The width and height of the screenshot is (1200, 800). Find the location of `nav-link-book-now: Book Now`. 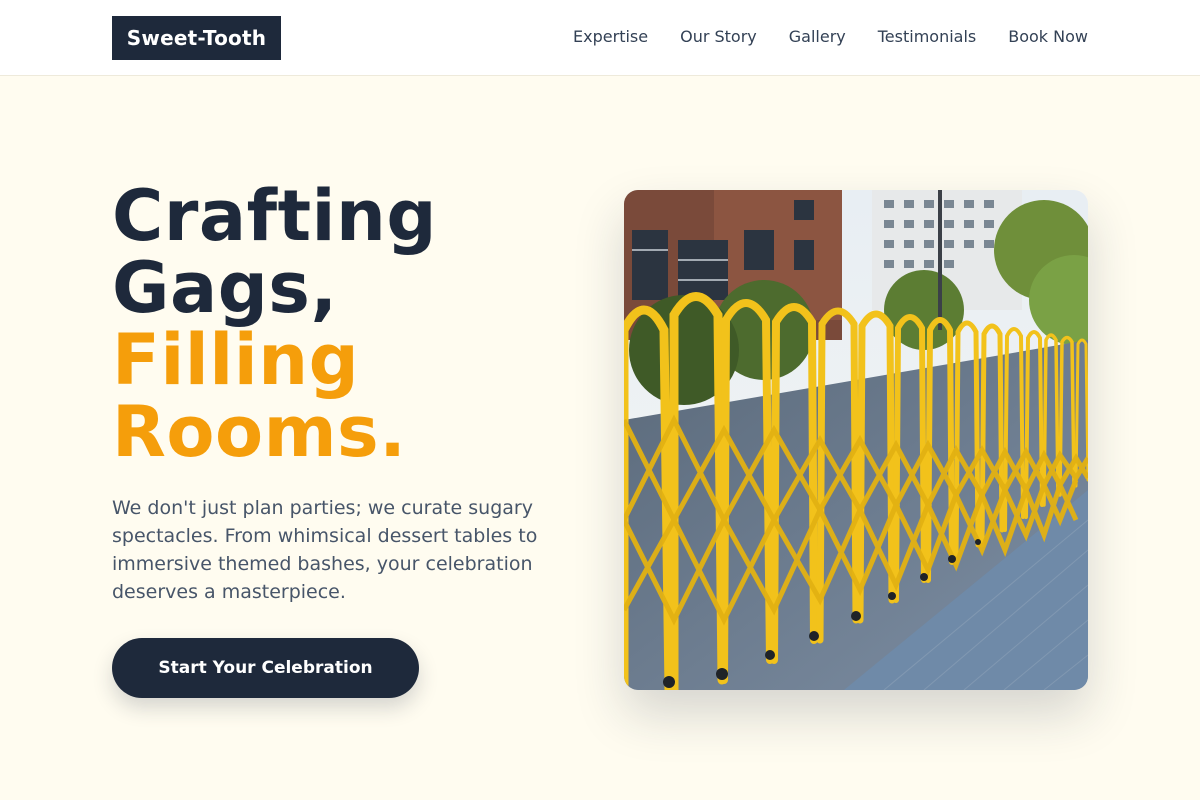

nav-link-book-now: Book Now is located at coordinates (1048, 36).